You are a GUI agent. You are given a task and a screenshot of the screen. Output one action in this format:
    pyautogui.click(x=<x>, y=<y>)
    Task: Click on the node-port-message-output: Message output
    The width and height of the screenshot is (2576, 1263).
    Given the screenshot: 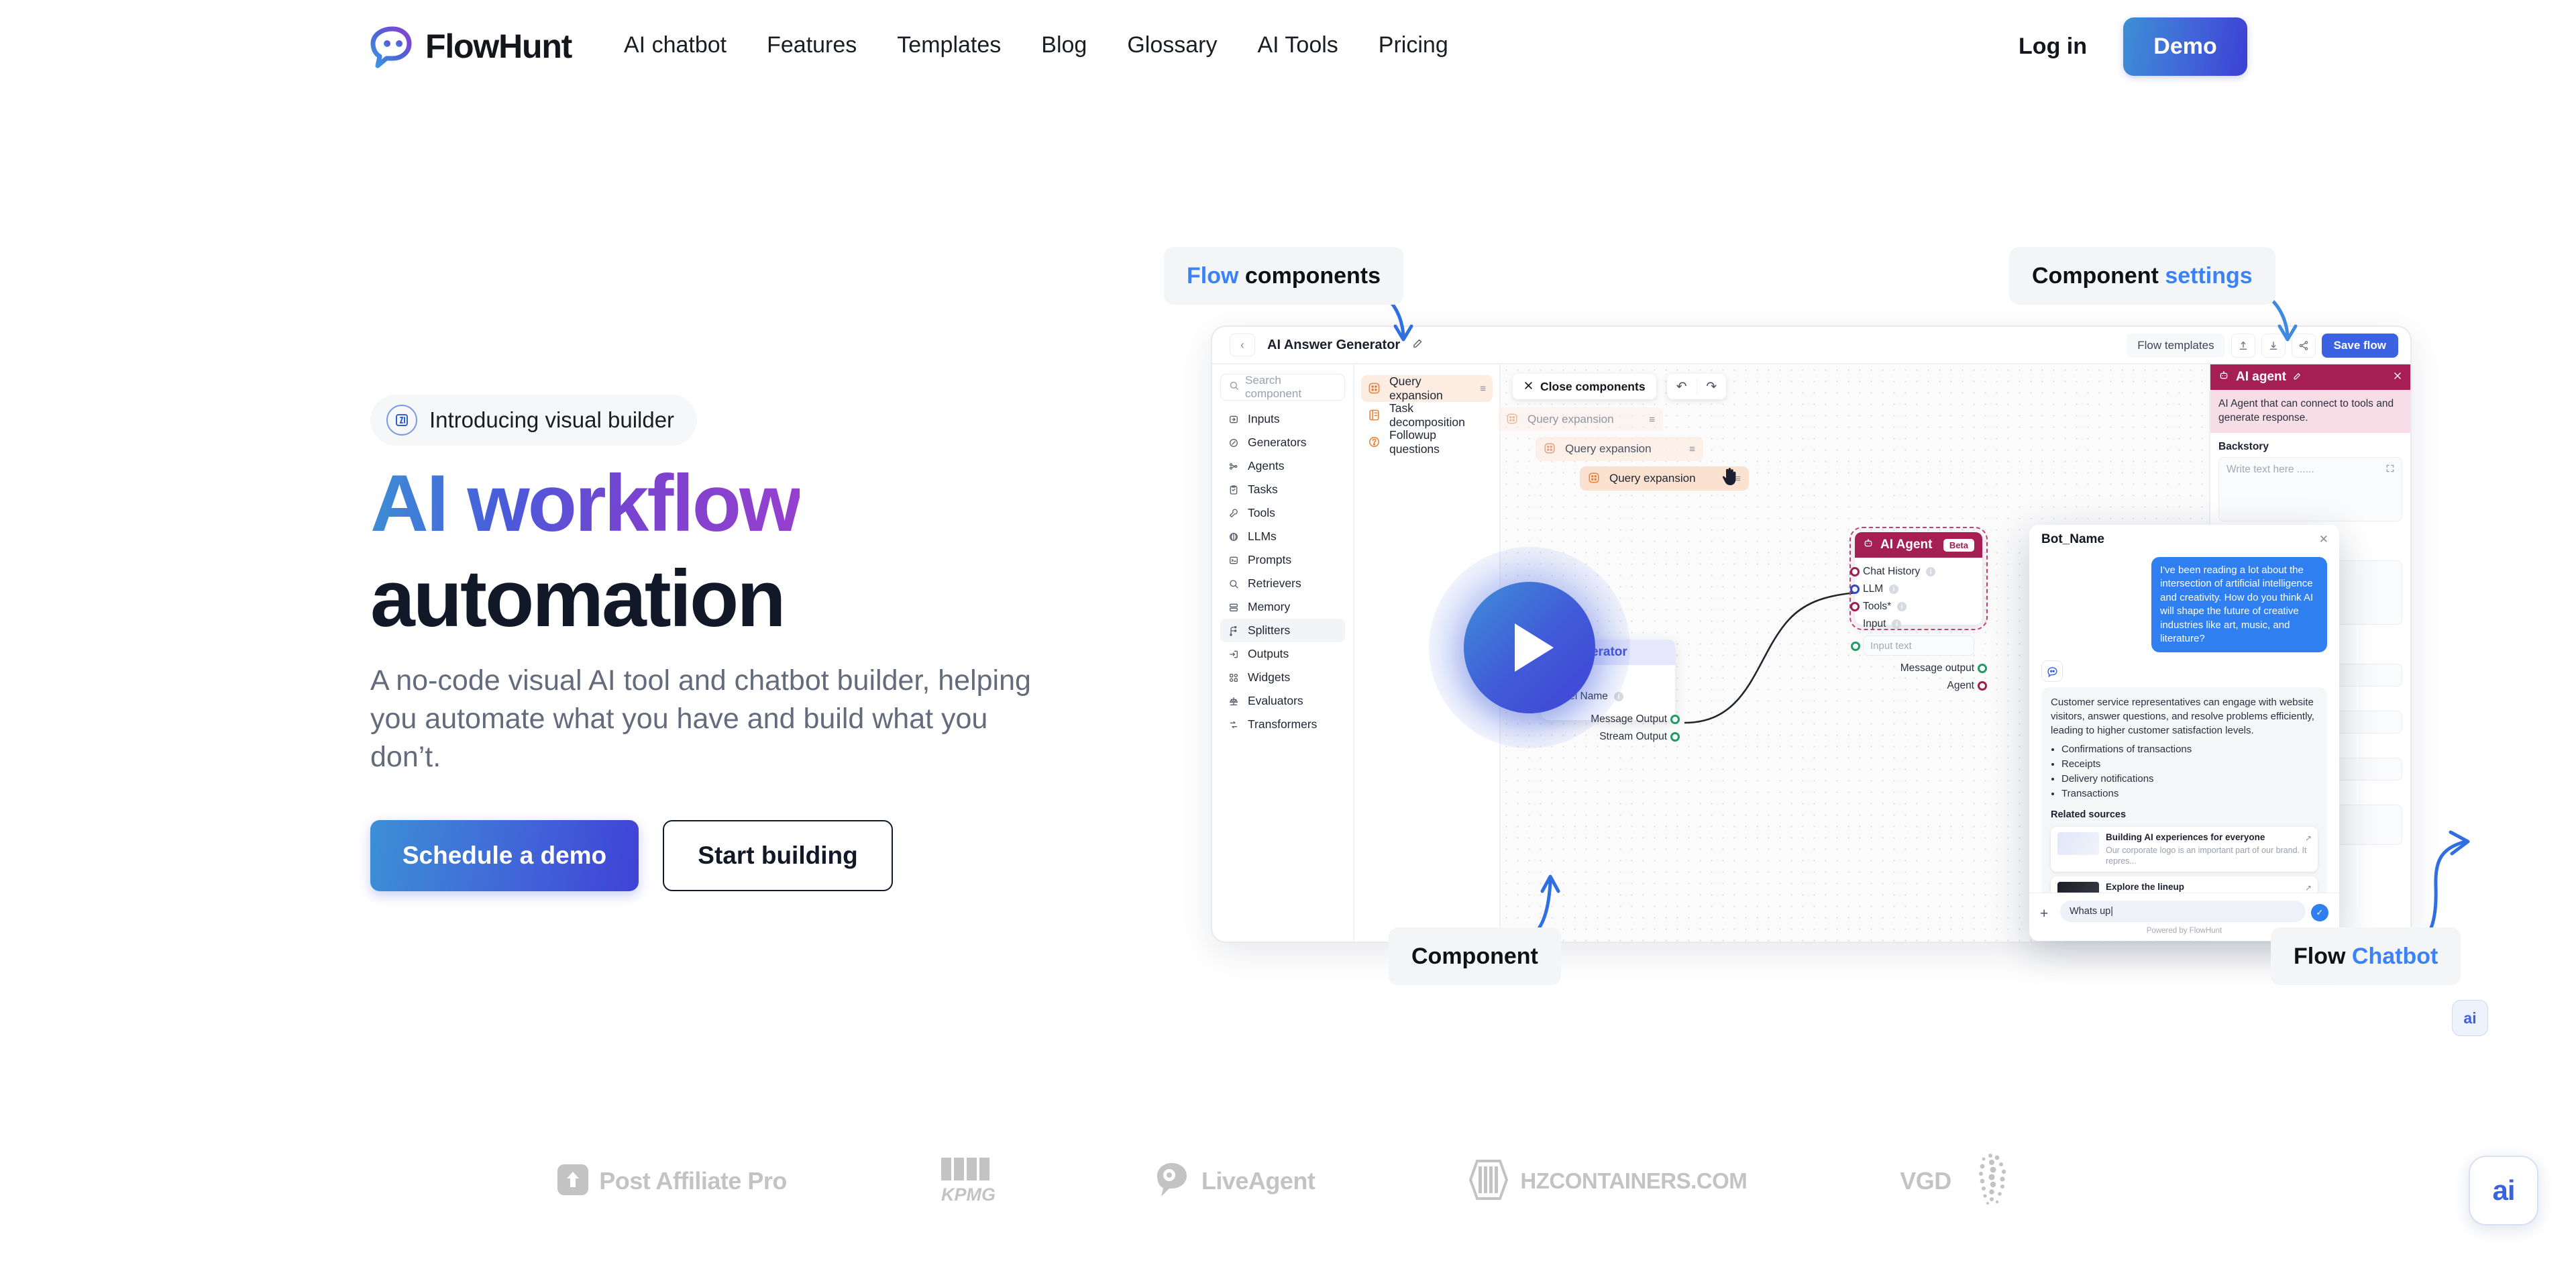 What is the action you would take?
    pyautogui.click(x=1921, y=668)
    